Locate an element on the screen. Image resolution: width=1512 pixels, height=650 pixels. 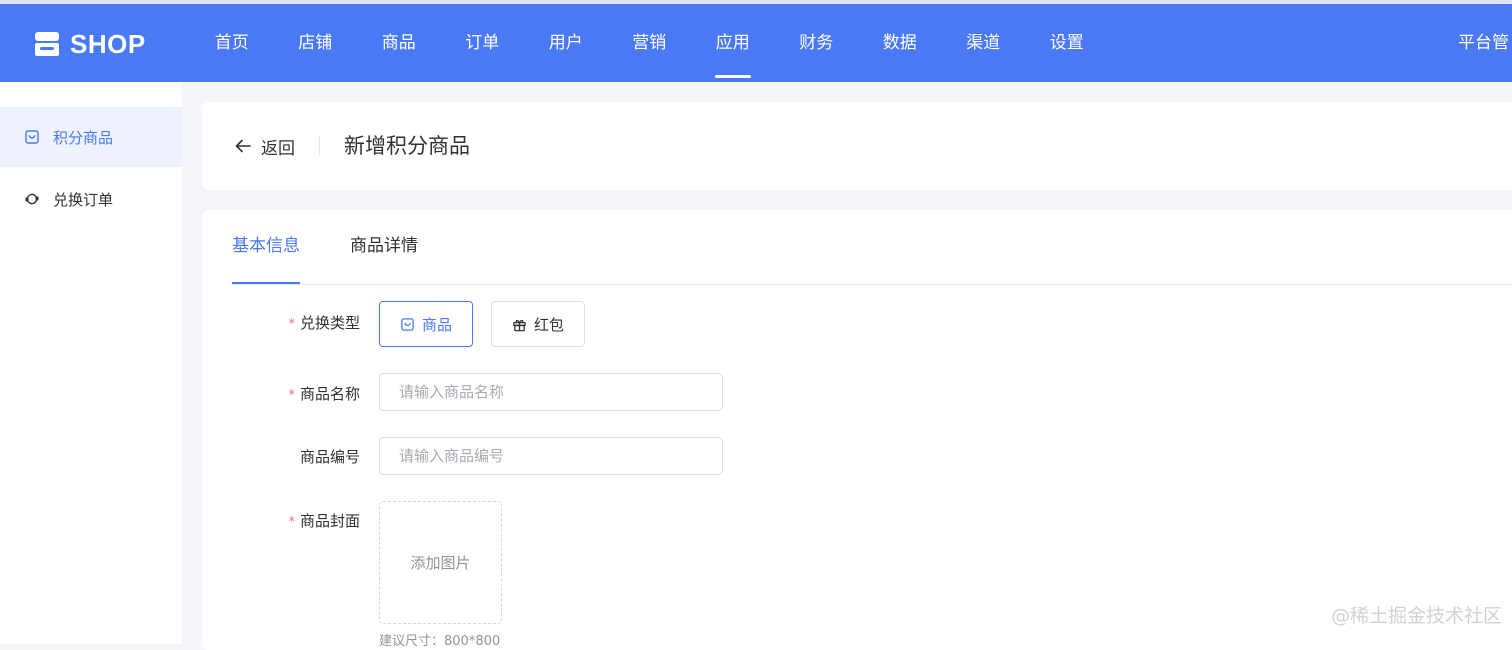
nav-item-finance: 财务 is located at coordinates (817, 43).